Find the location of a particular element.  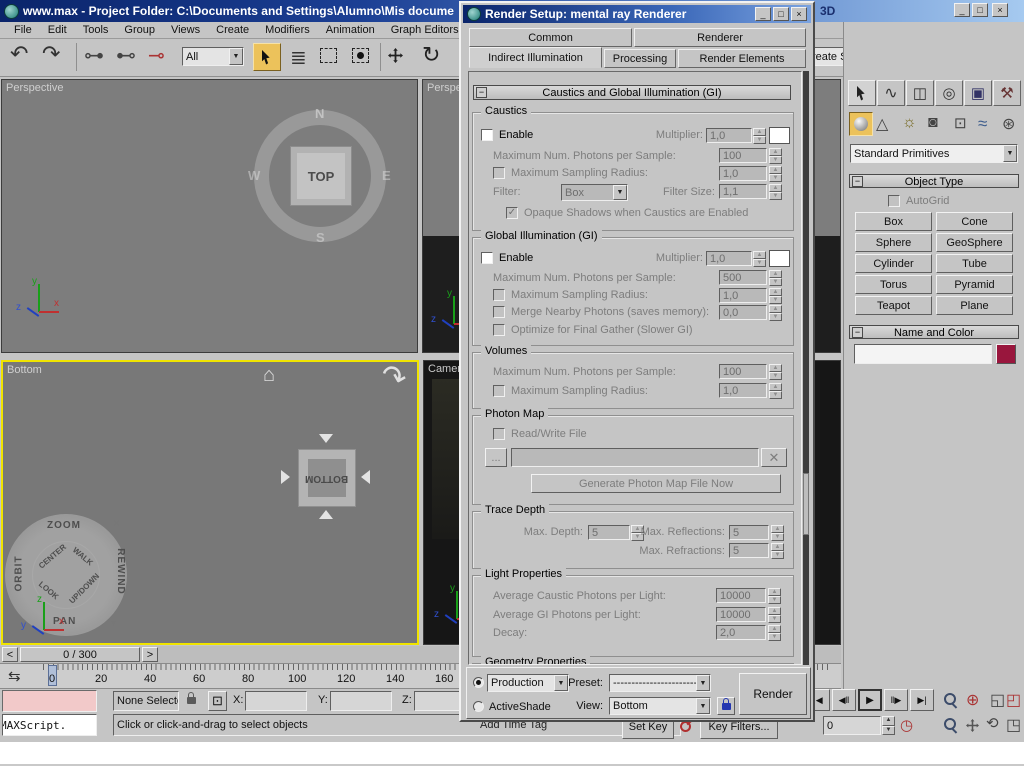

tab-common: Common is located at coordinates (550, 37).